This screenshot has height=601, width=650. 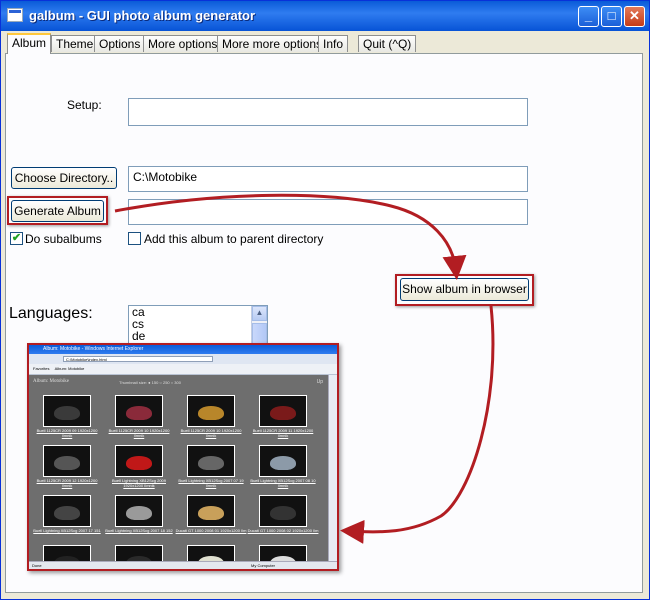 I want to click on minimize-button: _, so click(x=588, y=16).